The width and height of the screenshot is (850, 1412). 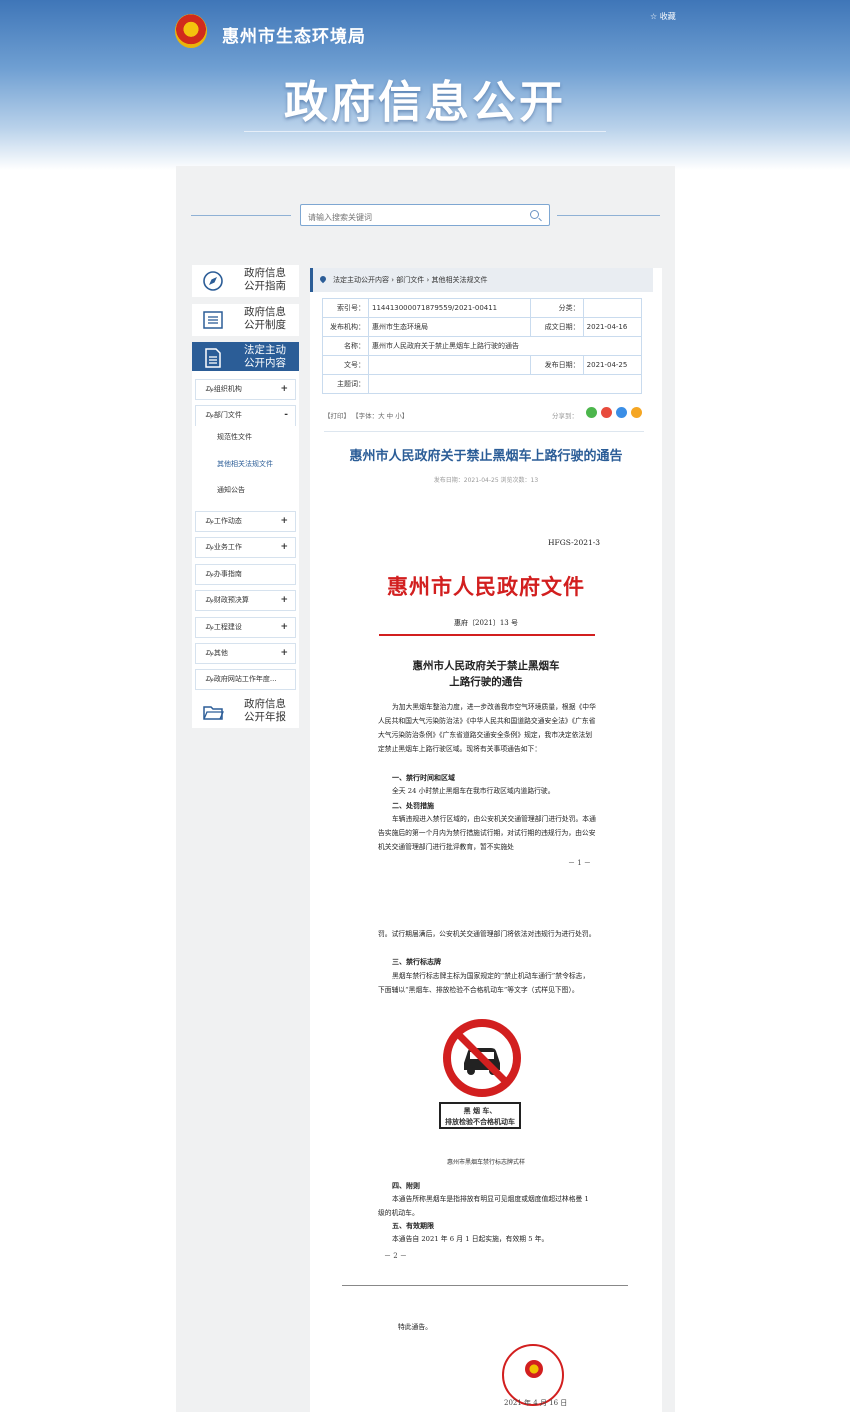 What do you see at coordinates (245, 464) in the screenshot?
I see `sidebar-subitem-other-laws: 其他相关法规文件` at bounding box center [245, 464].